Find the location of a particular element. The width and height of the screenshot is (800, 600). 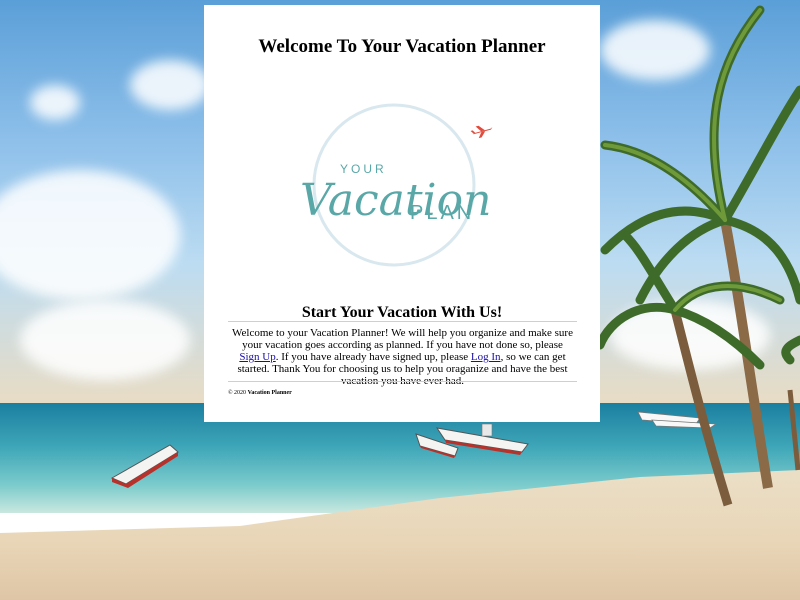

palm-fronds-highlight is located at coordinates (692, 160).